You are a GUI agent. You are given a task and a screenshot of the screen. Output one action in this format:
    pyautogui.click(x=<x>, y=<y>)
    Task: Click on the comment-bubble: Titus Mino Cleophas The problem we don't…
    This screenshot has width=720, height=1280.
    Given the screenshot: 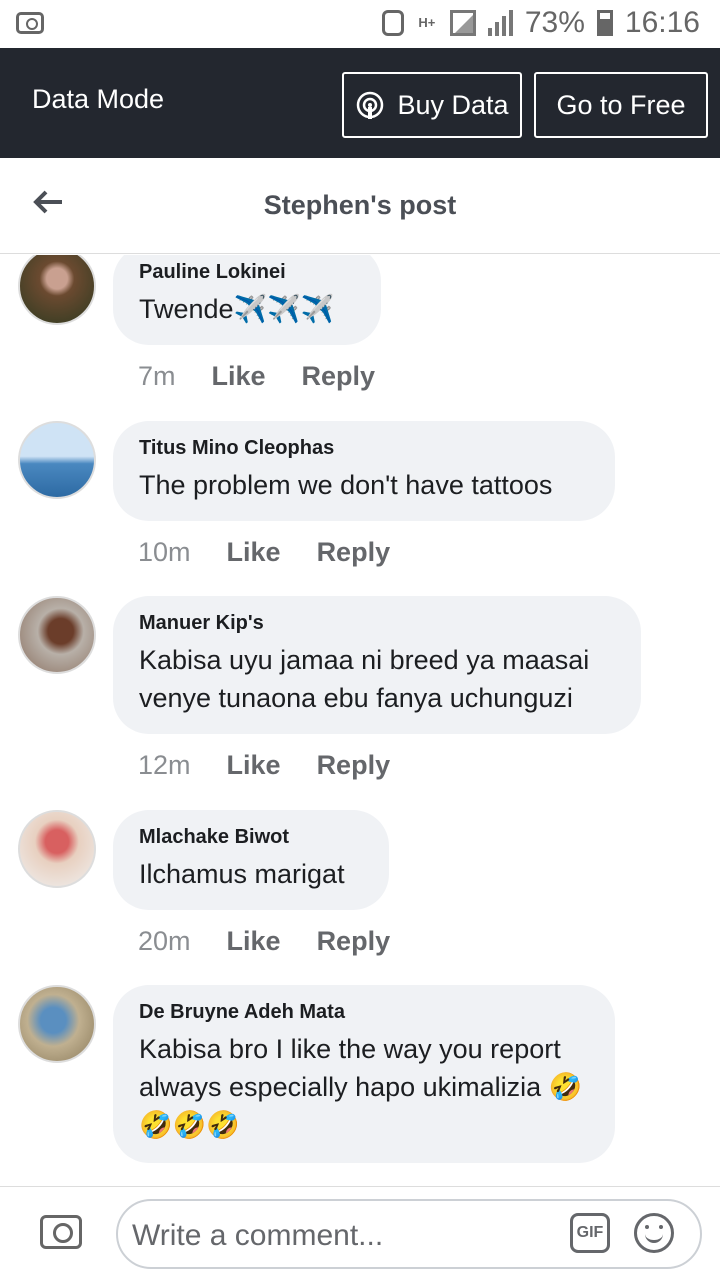 What is the action you would take?
    pyautogui.click(x=364, y=471)
    